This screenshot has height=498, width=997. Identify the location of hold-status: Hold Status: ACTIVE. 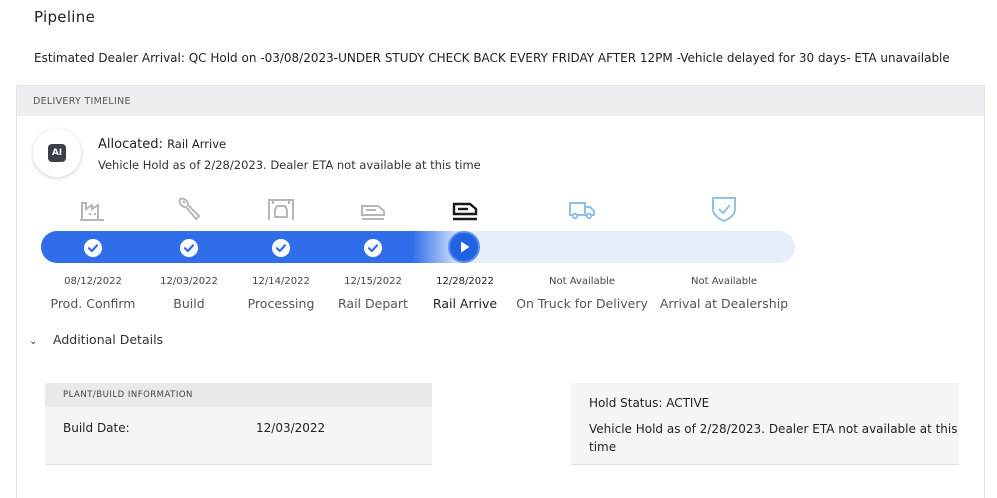
(649, 403).